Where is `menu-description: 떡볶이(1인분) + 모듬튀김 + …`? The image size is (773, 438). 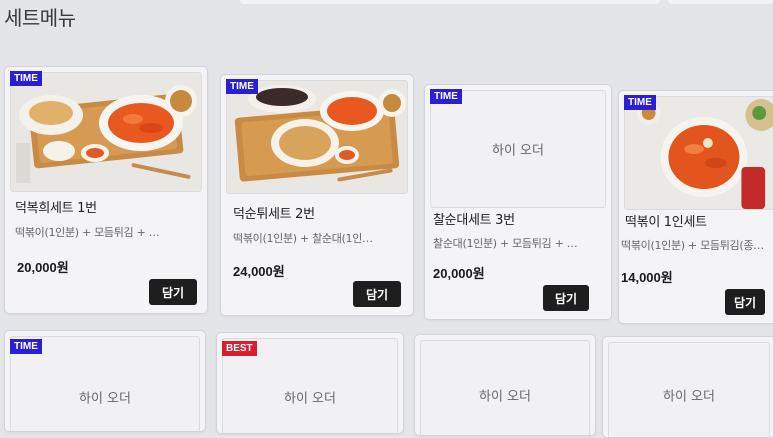 menu-description: 떡볶이(1인분) + 모듬튀김 + … is located at coordinates (87, 232).